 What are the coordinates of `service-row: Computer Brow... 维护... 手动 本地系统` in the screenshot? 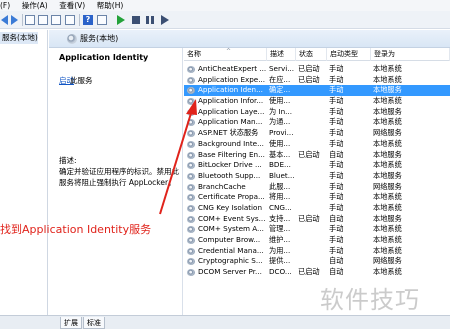 It's located at (317, 240).